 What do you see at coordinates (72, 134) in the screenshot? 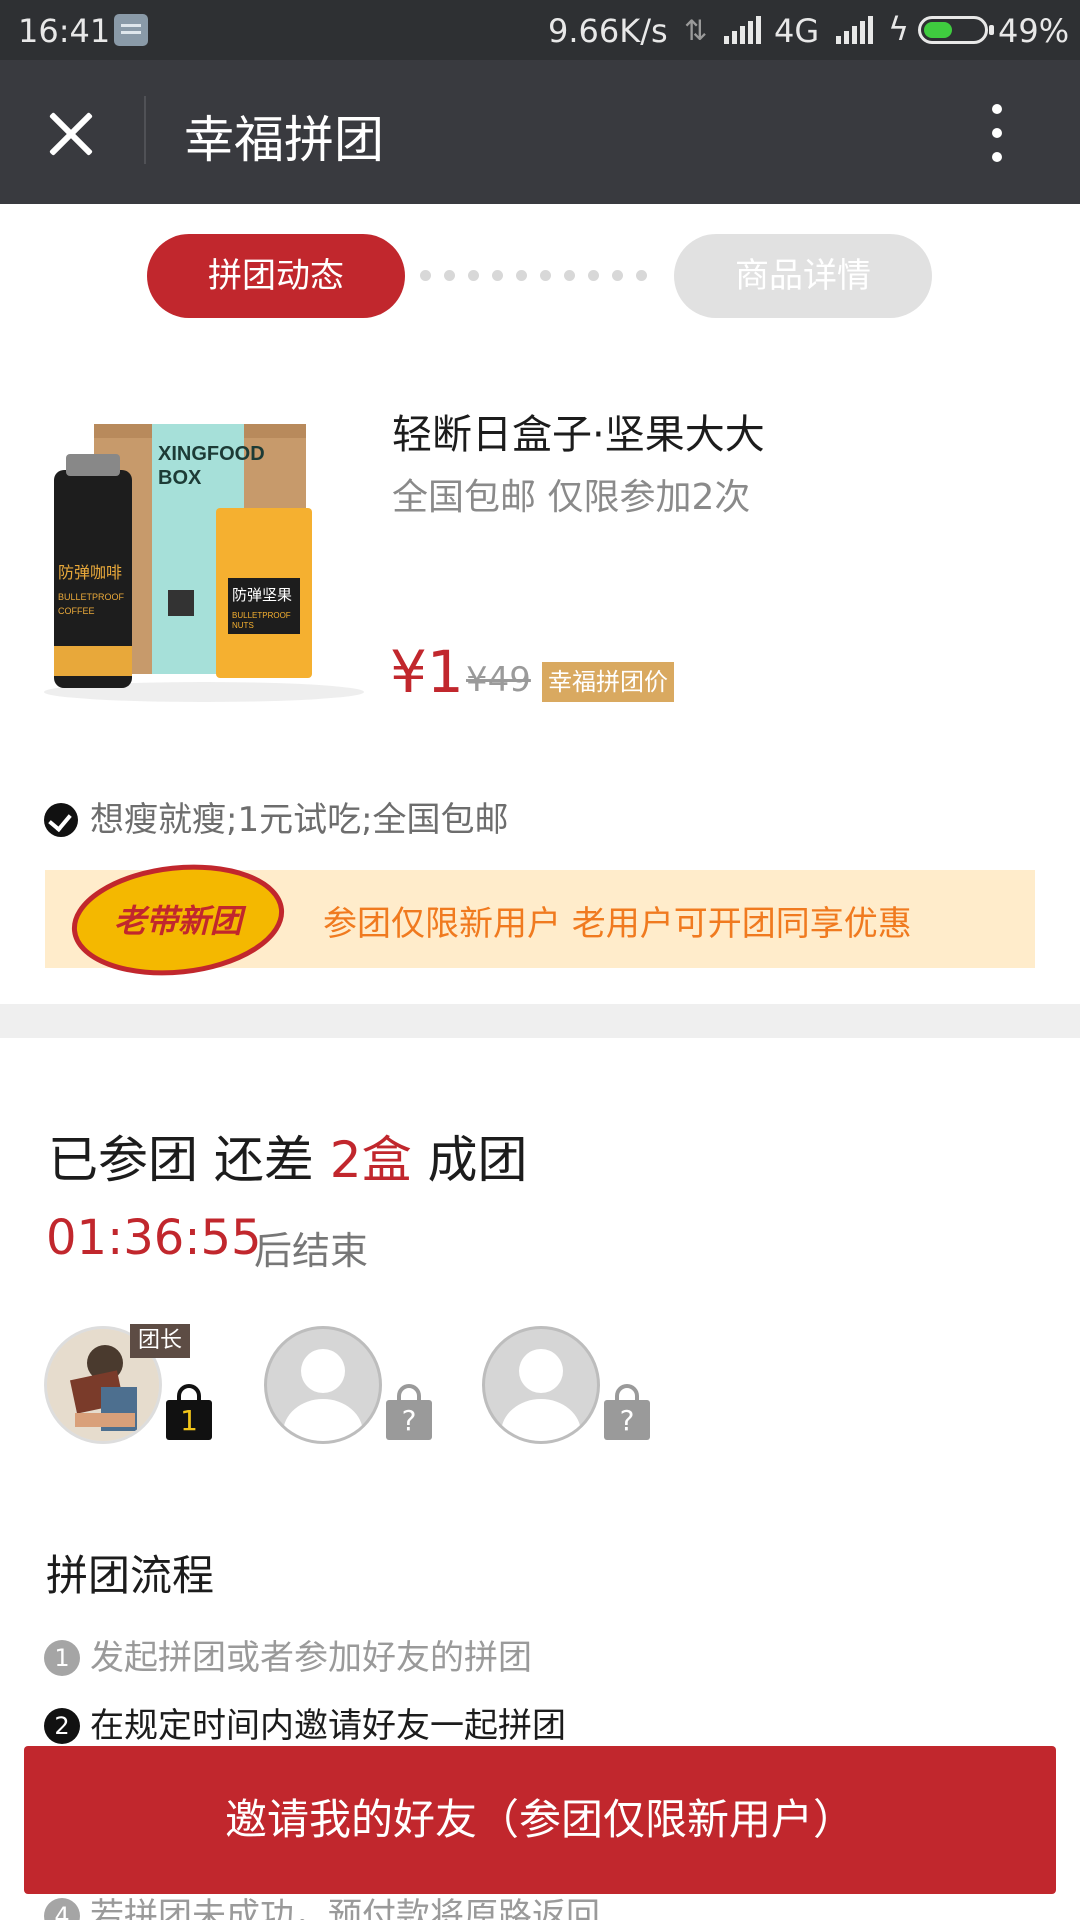
I see `close-icon` at bounding box center [72, 134].